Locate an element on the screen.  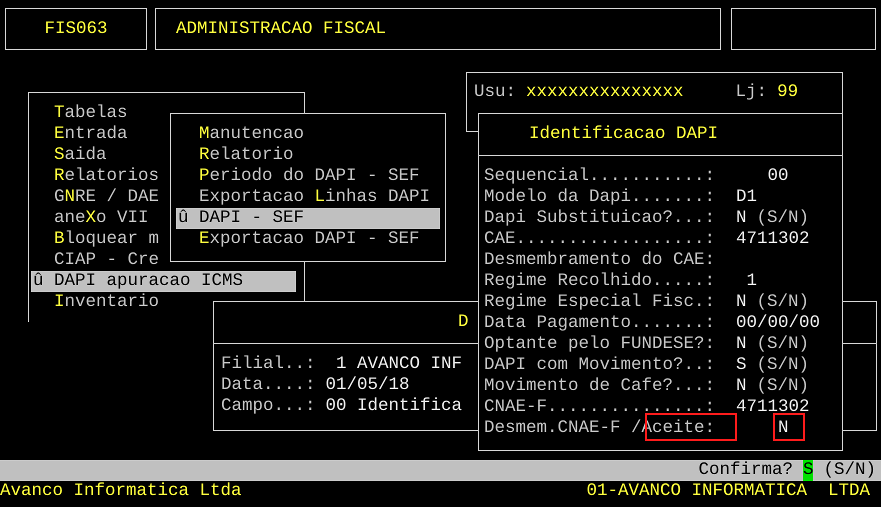
menu-item: û DAPI - SEF is located at coordinates (308, 218).